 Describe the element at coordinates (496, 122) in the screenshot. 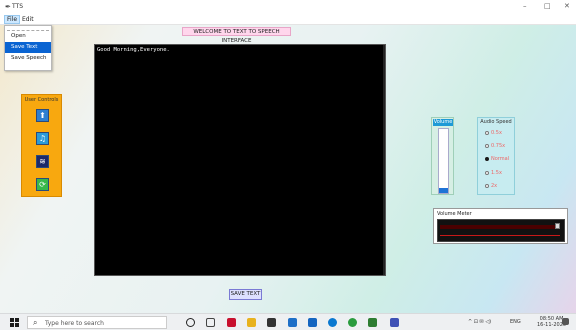

I see `audio-speed-title: Audio Speed` at that location.